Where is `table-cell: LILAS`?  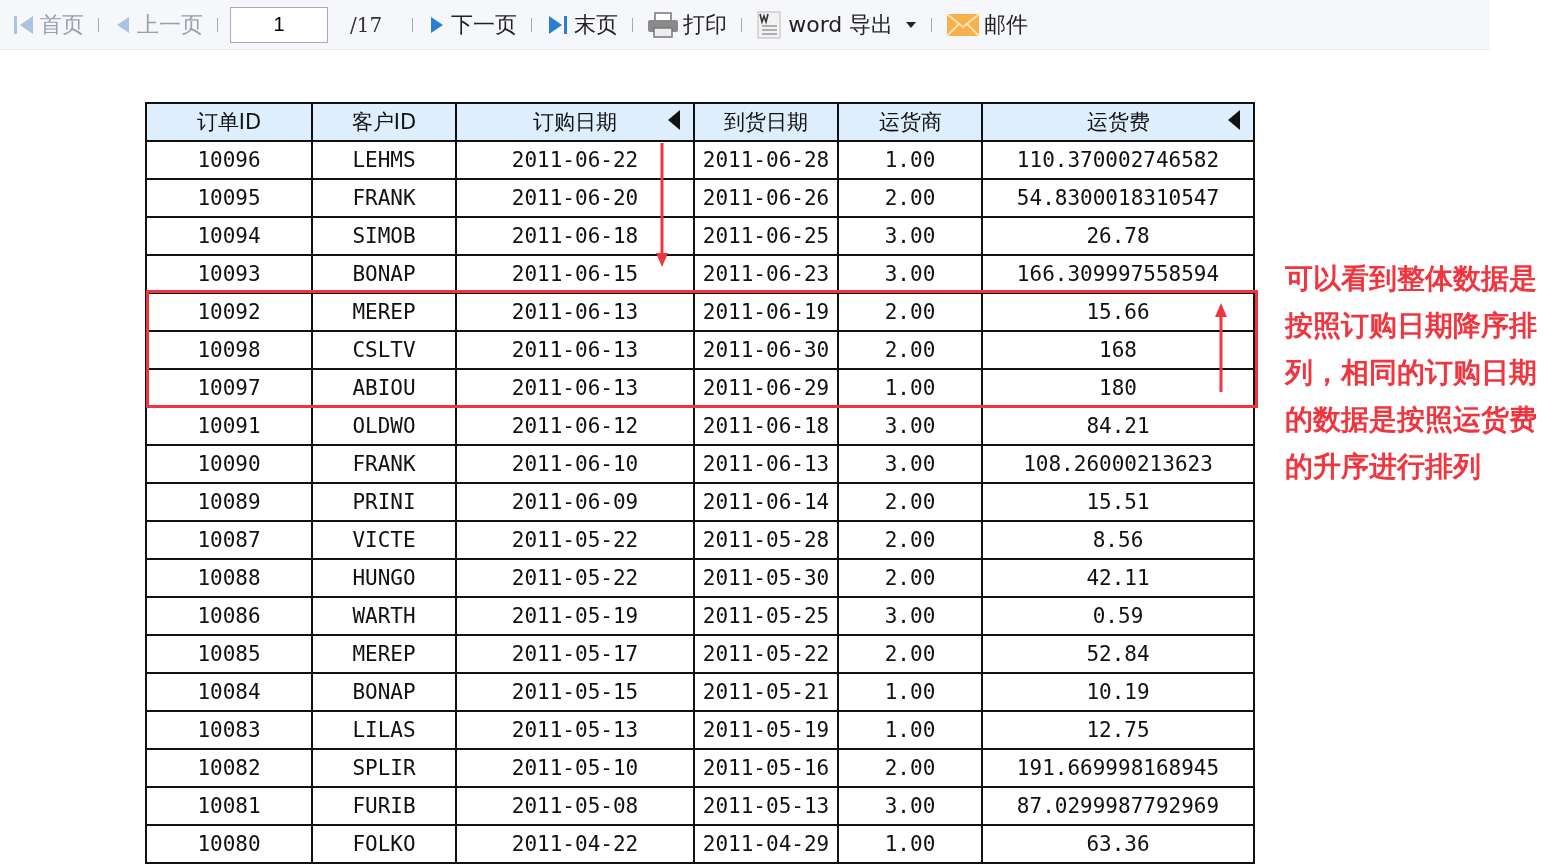 table-cell: LILAS is located at coordinates (384, 730).